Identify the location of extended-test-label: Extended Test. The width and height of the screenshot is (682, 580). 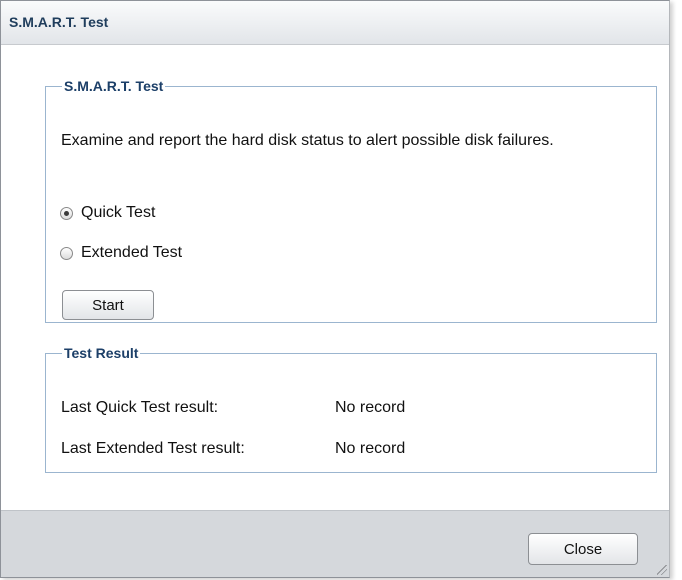
(131, 253).